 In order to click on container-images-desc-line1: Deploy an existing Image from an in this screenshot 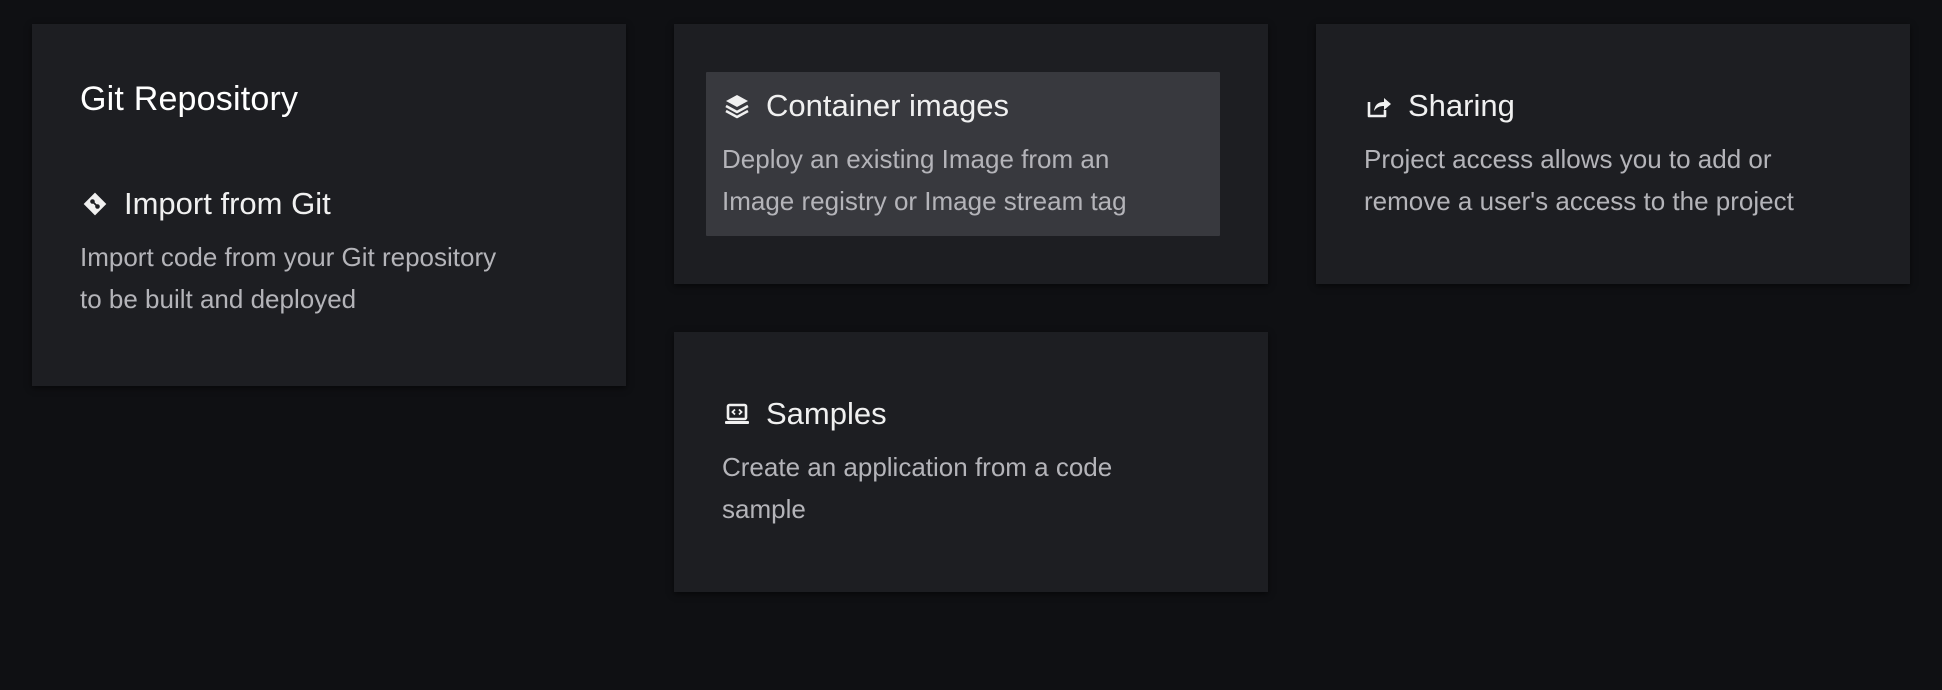, I will do `click(916, 159)`.